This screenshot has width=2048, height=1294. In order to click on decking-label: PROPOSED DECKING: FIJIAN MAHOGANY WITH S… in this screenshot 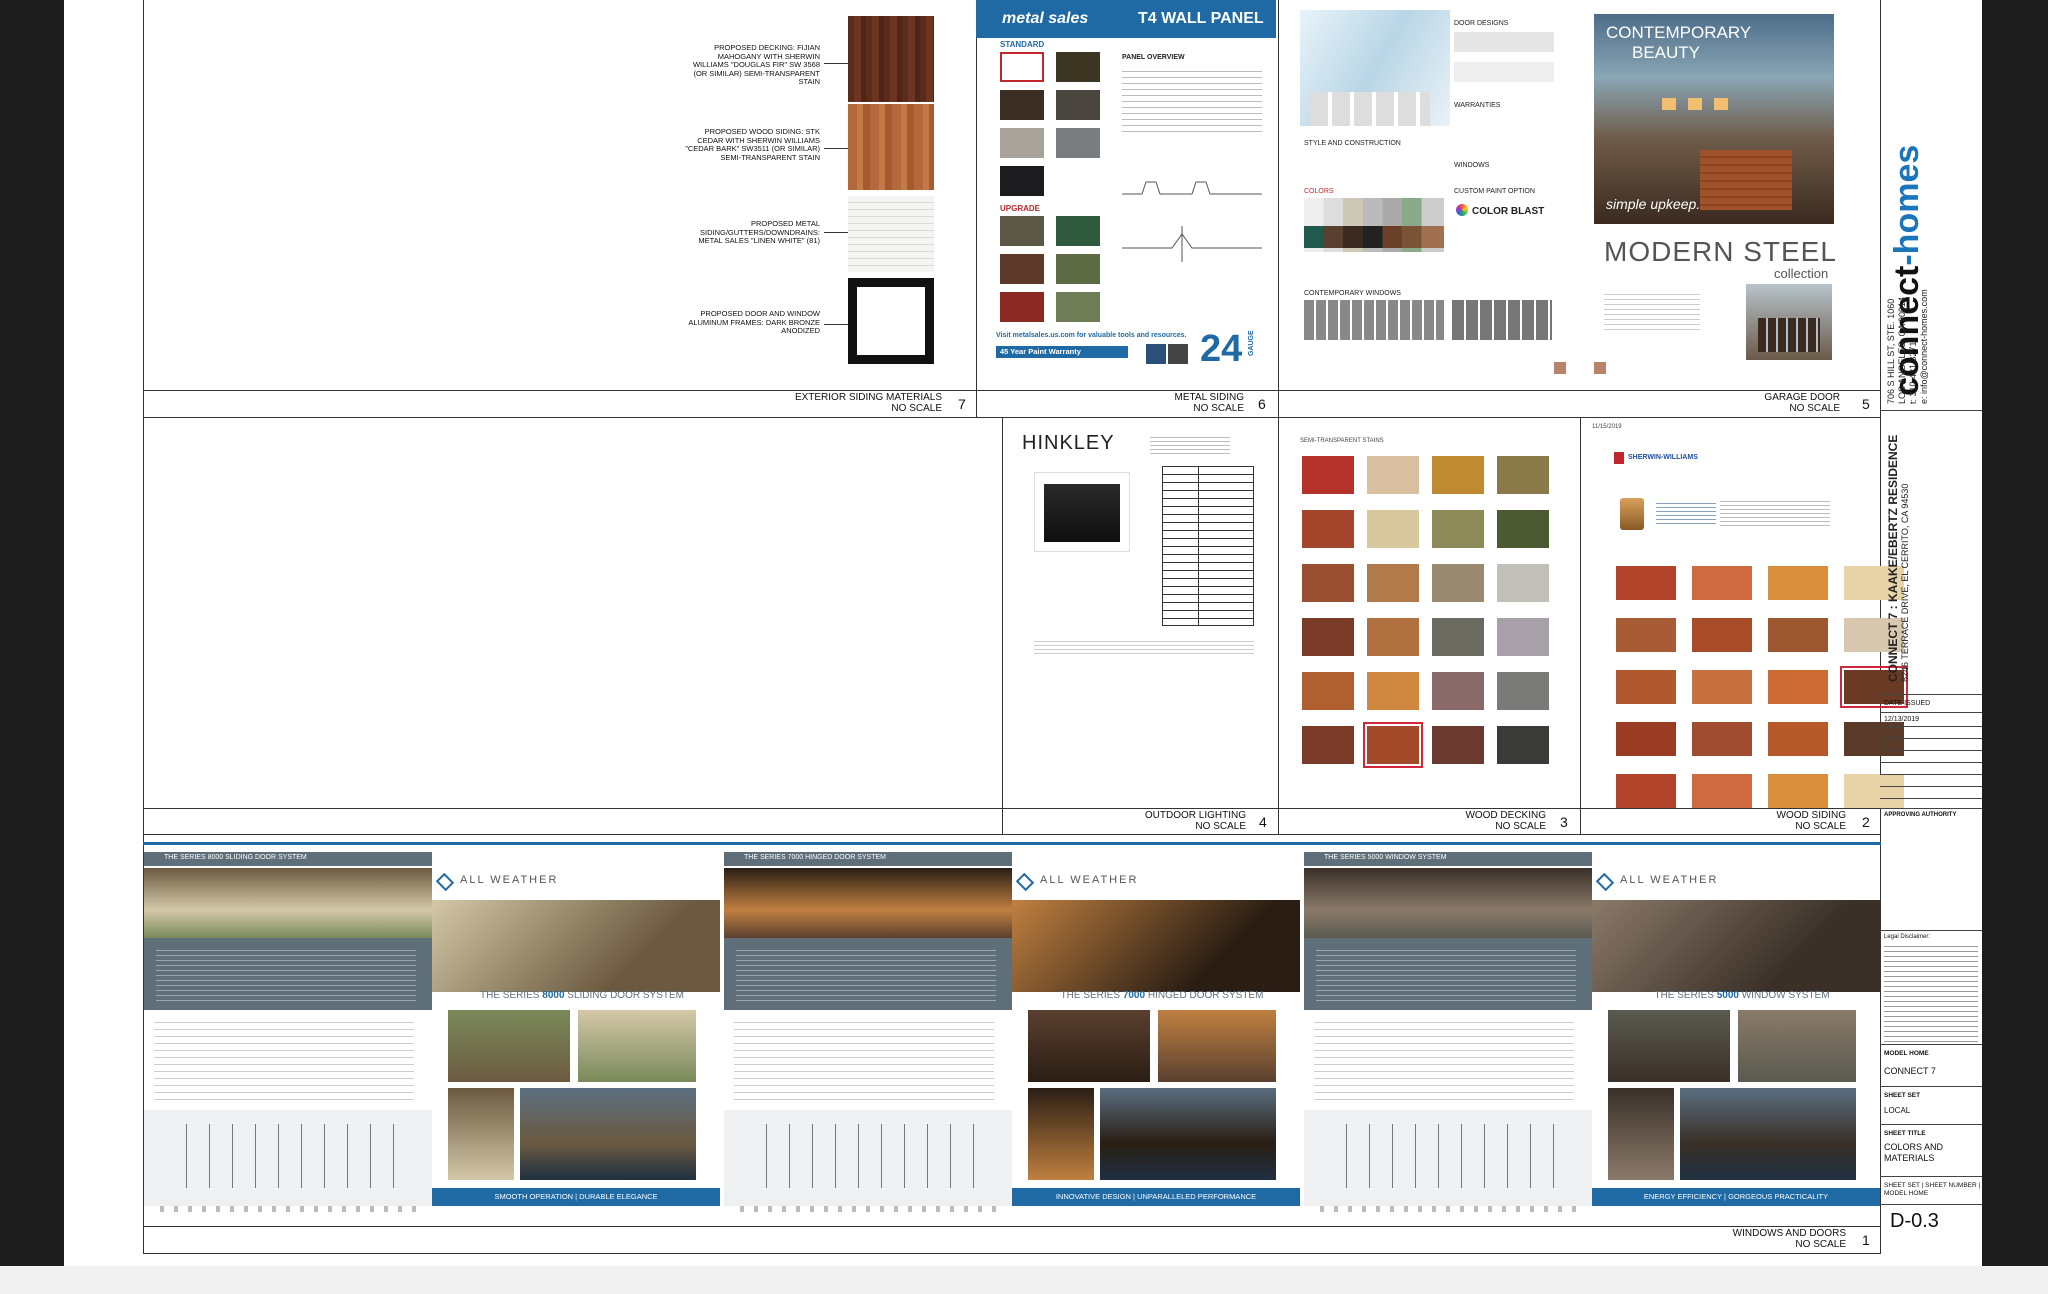, I will do `click(756, 64)`.